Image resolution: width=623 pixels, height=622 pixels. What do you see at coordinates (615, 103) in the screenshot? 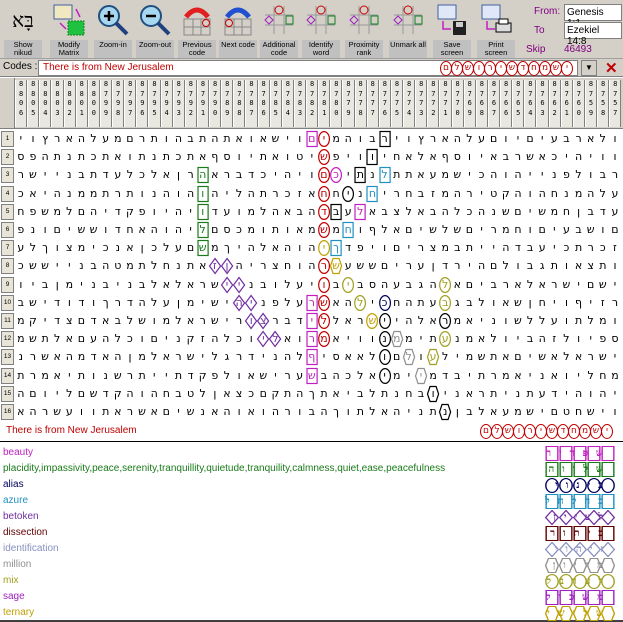
I see `column-number: 8757` at bounding box center [615, 103].